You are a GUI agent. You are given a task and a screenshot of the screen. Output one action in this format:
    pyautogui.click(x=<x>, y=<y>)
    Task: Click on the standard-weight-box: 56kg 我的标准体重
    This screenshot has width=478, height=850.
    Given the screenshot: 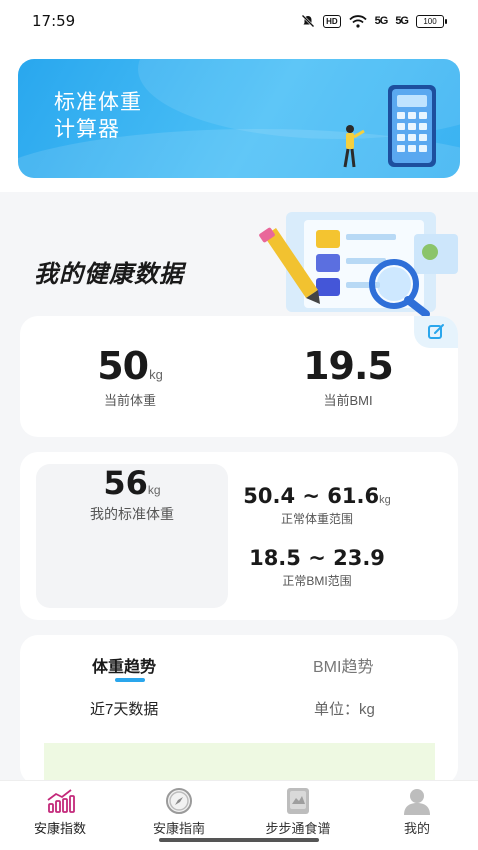 What is the action you would take?
    pyautogui.click(x=132, y=536)
    